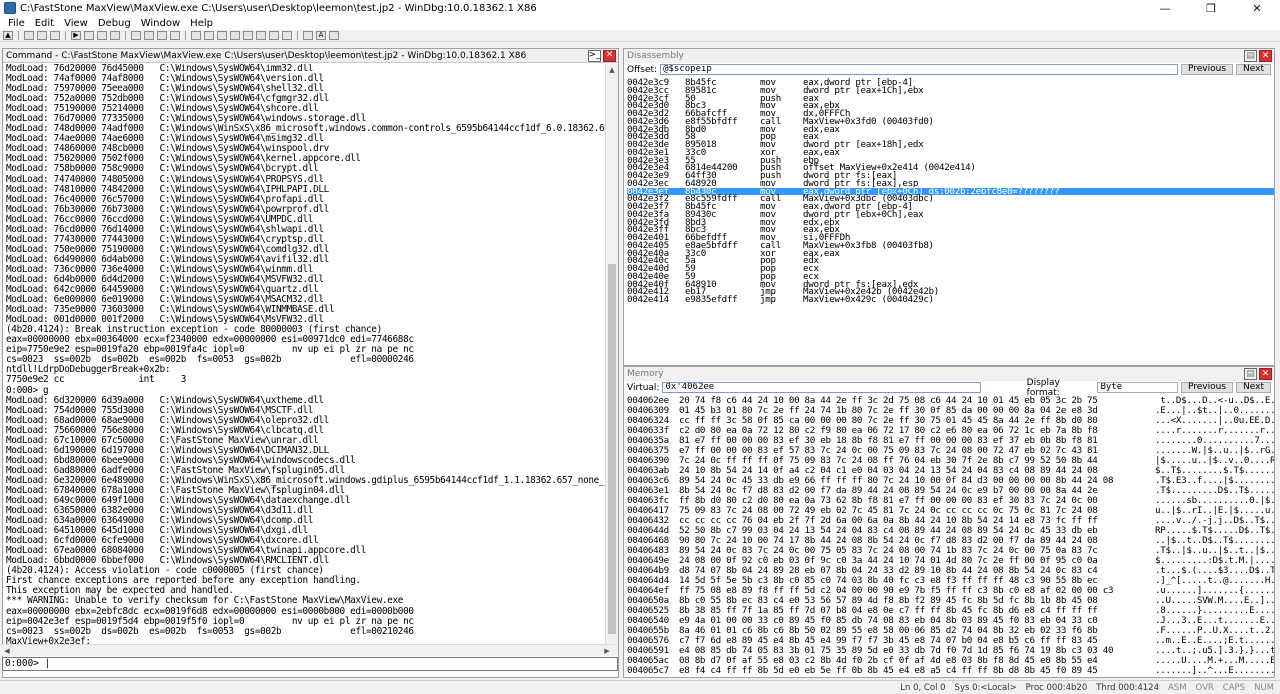  I want to click on locals-window-icon, so click(222, 35).